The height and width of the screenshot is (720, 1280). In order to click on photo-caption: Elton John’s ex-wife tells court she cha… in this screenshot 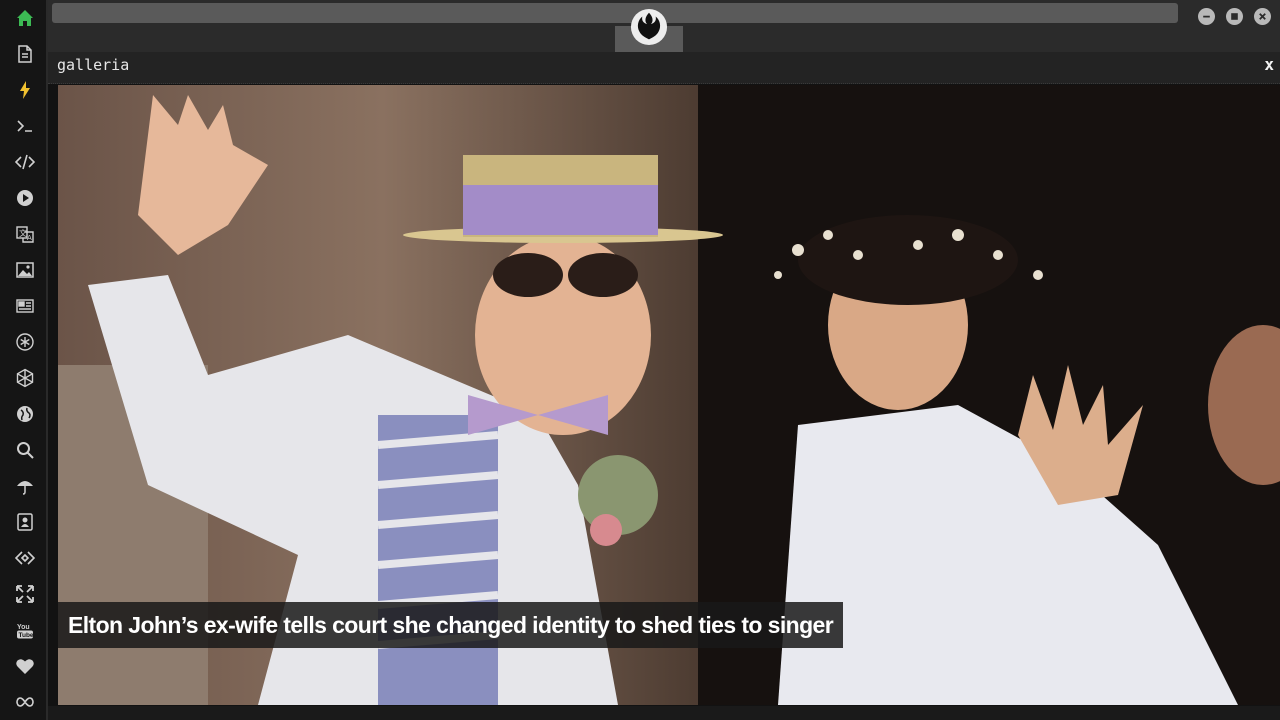, I will do `click(451, 625)`.